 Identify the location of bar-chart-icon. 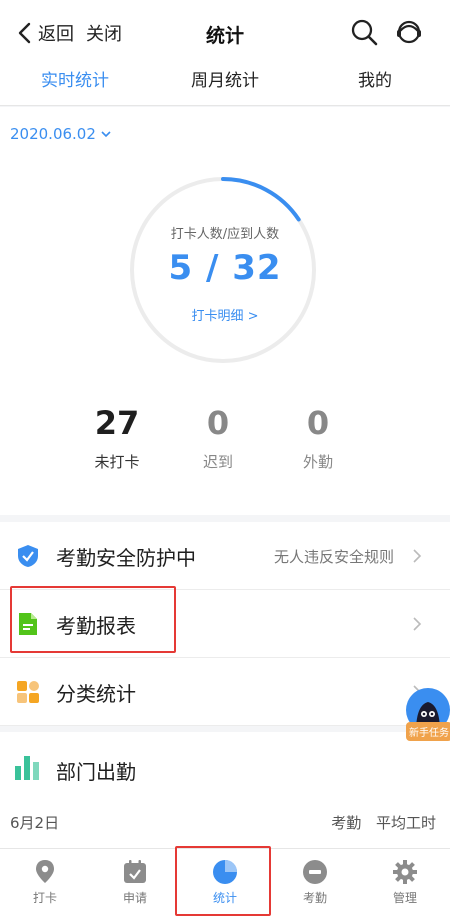
(27, 768).